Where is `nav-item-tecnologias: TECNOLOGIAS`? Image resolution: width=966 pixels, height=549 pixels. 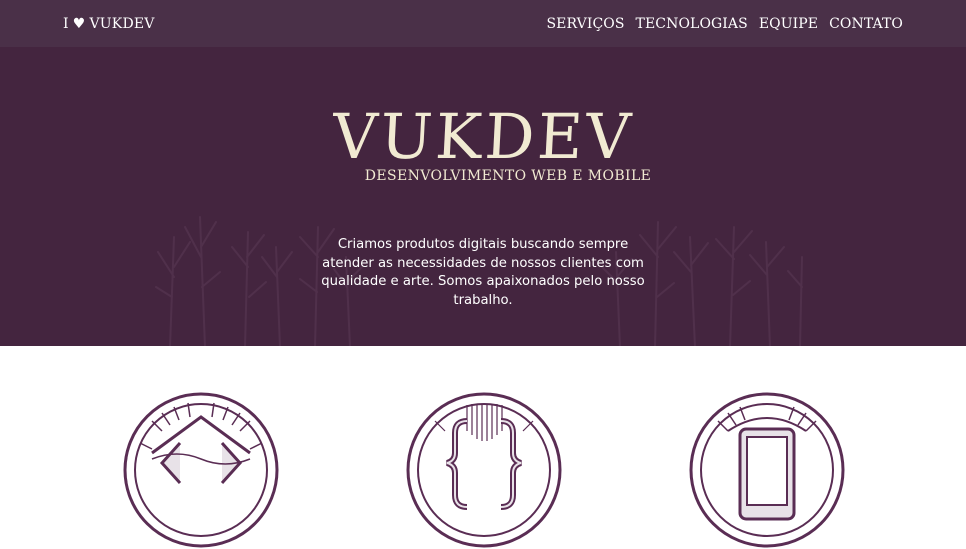
nav-item-tecnologias: TECNOLOGIAS is located at coordinates (692, 24).